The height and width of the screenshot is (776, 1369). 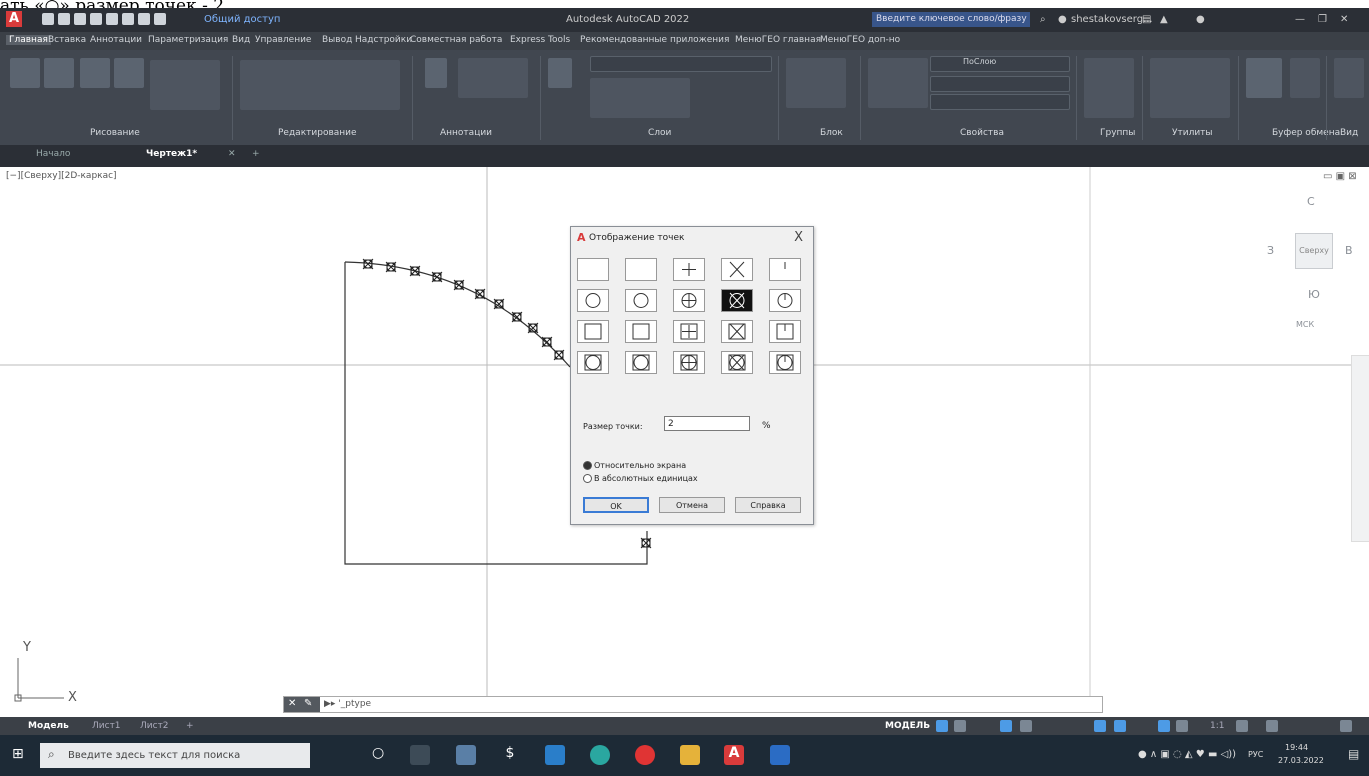 What do you see at coordinates (48, 726) in the screenshot?
I see `model-tab: Модель` at bounding box center [48, 726].